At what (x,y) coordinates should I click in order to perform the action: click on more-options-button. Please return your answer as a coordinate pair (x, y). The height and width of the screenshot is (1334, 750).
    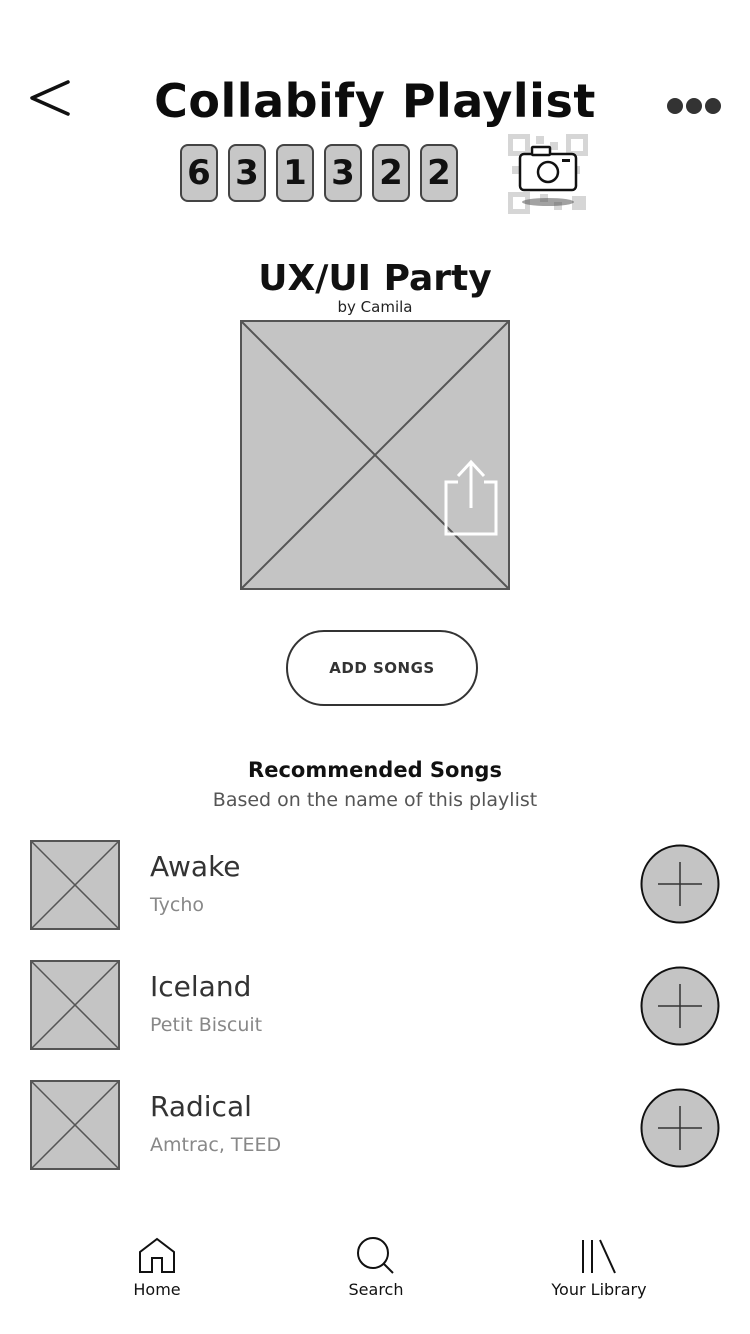
    Looking at the image, I should click on (694, 106).